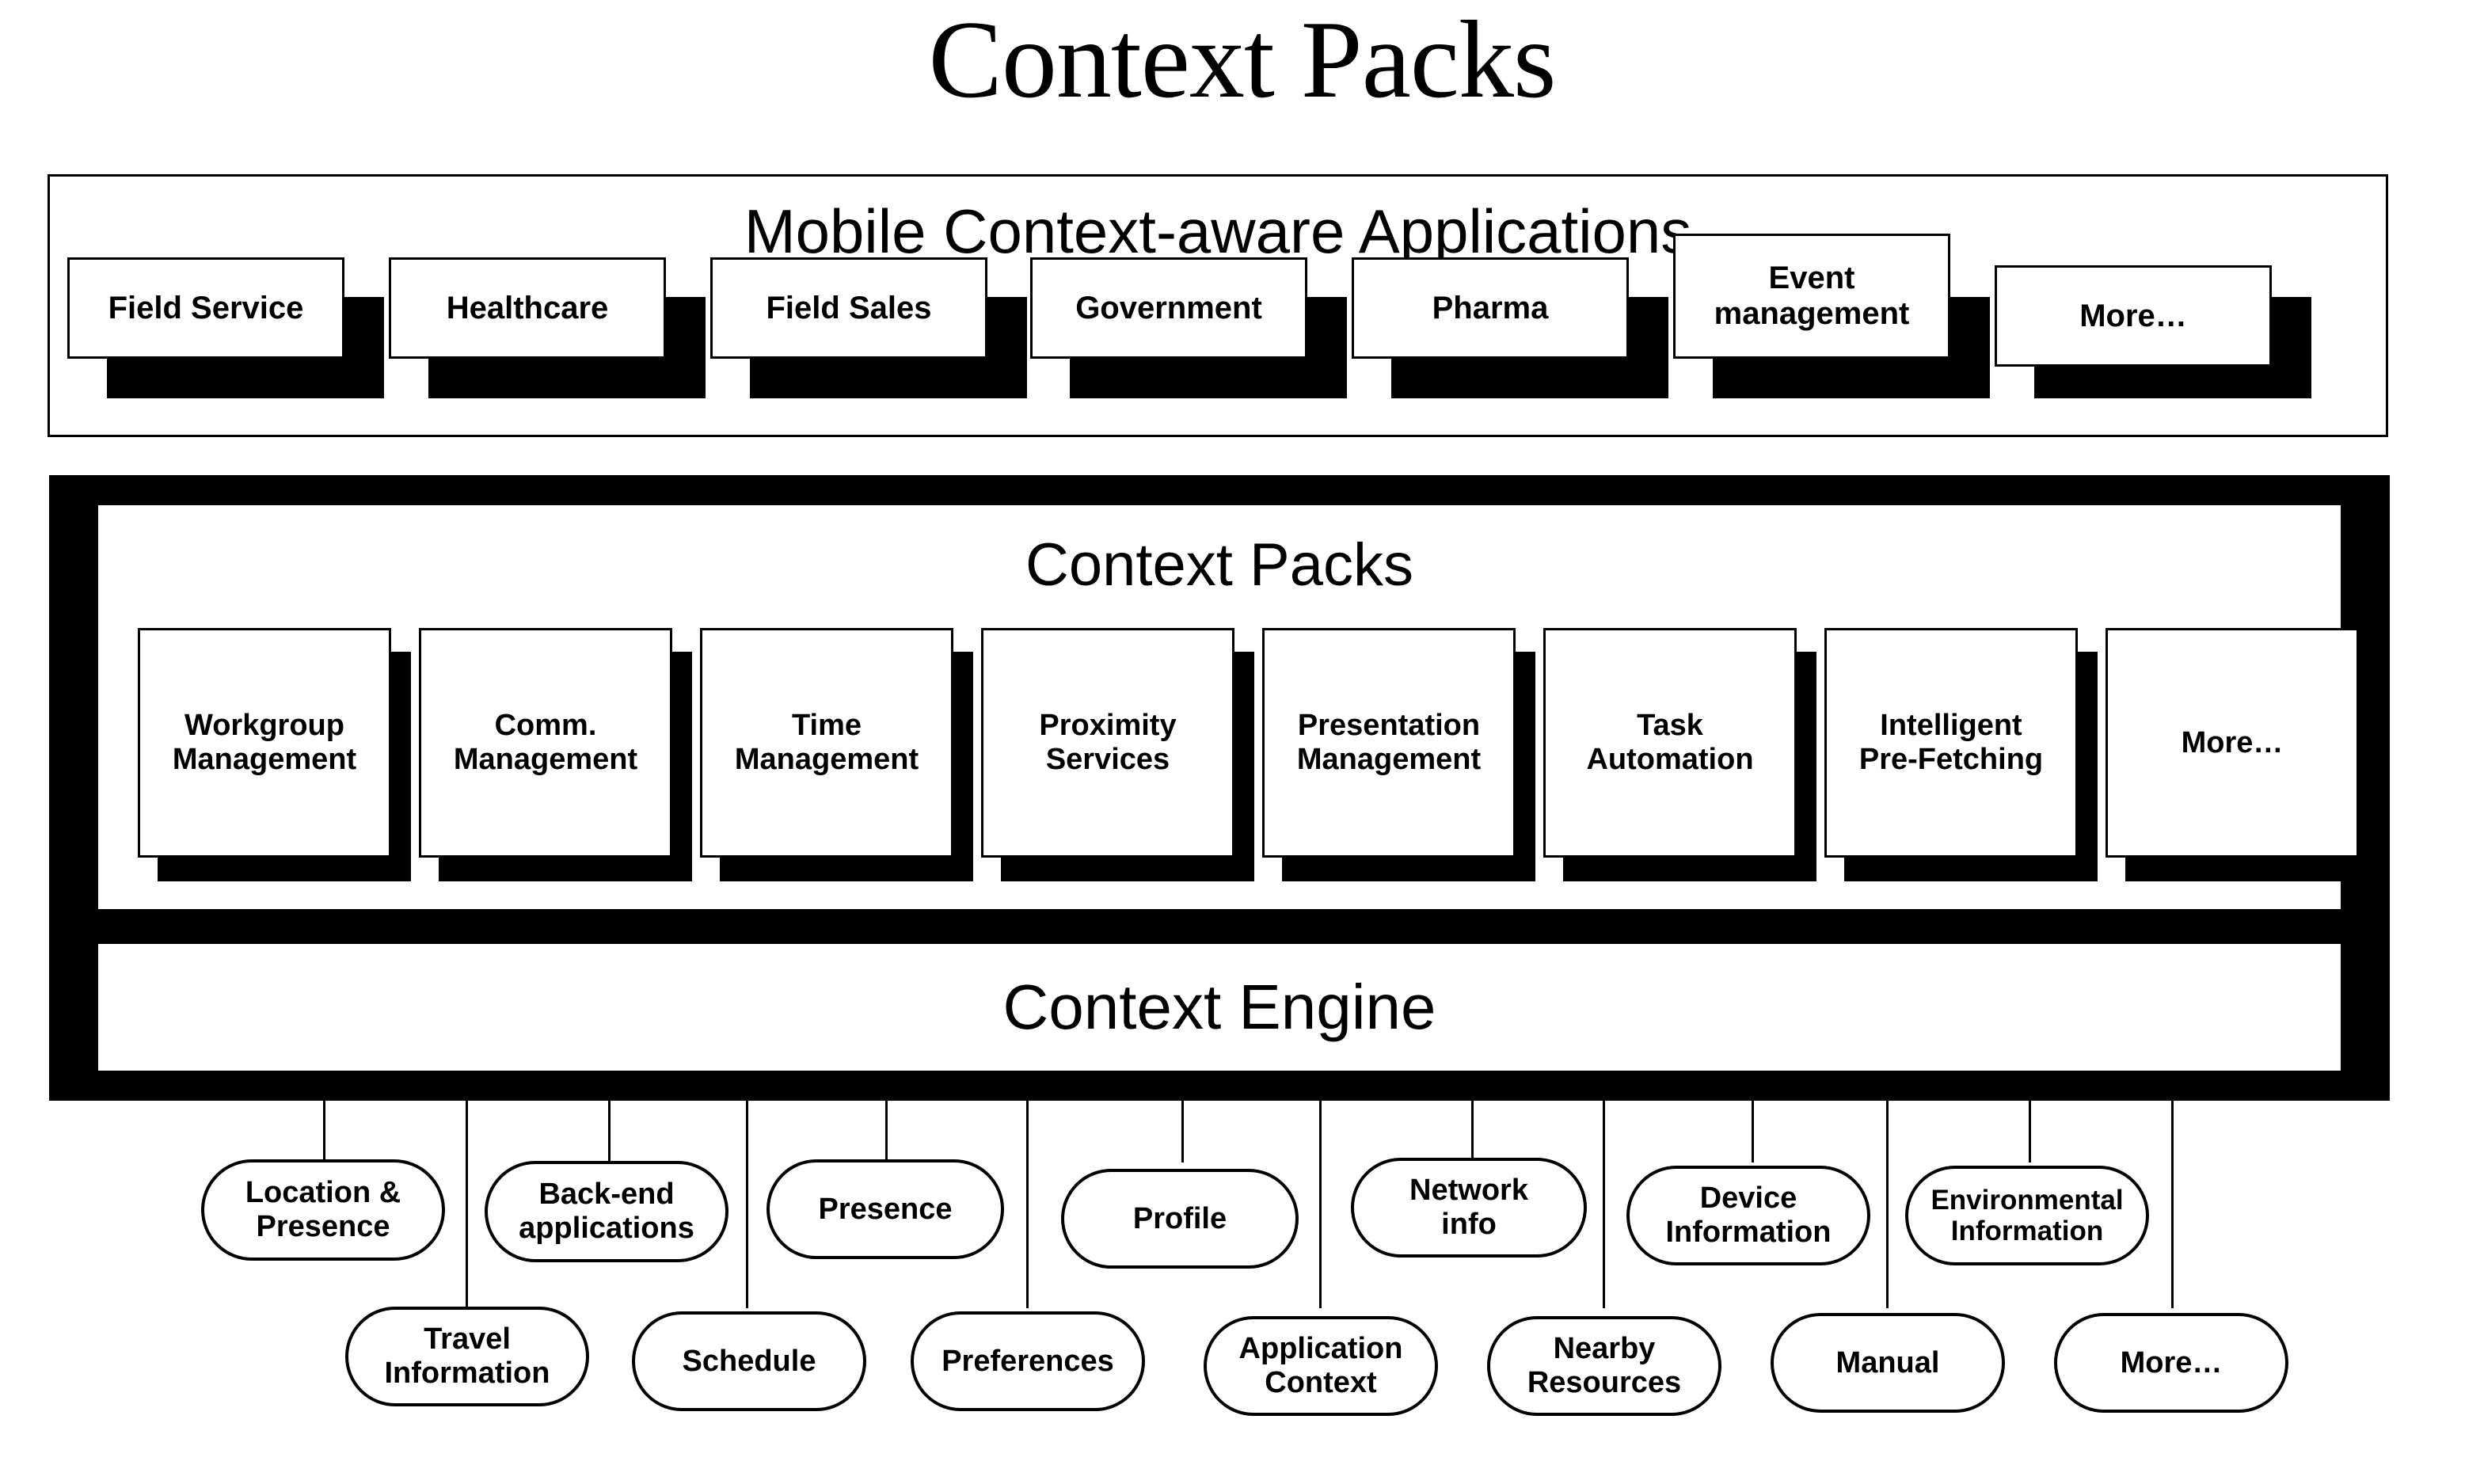 The width and height of the screenshot is (2484, 1484). I want to click on application-card-field-sales: Field Sales, so click(848, 308).